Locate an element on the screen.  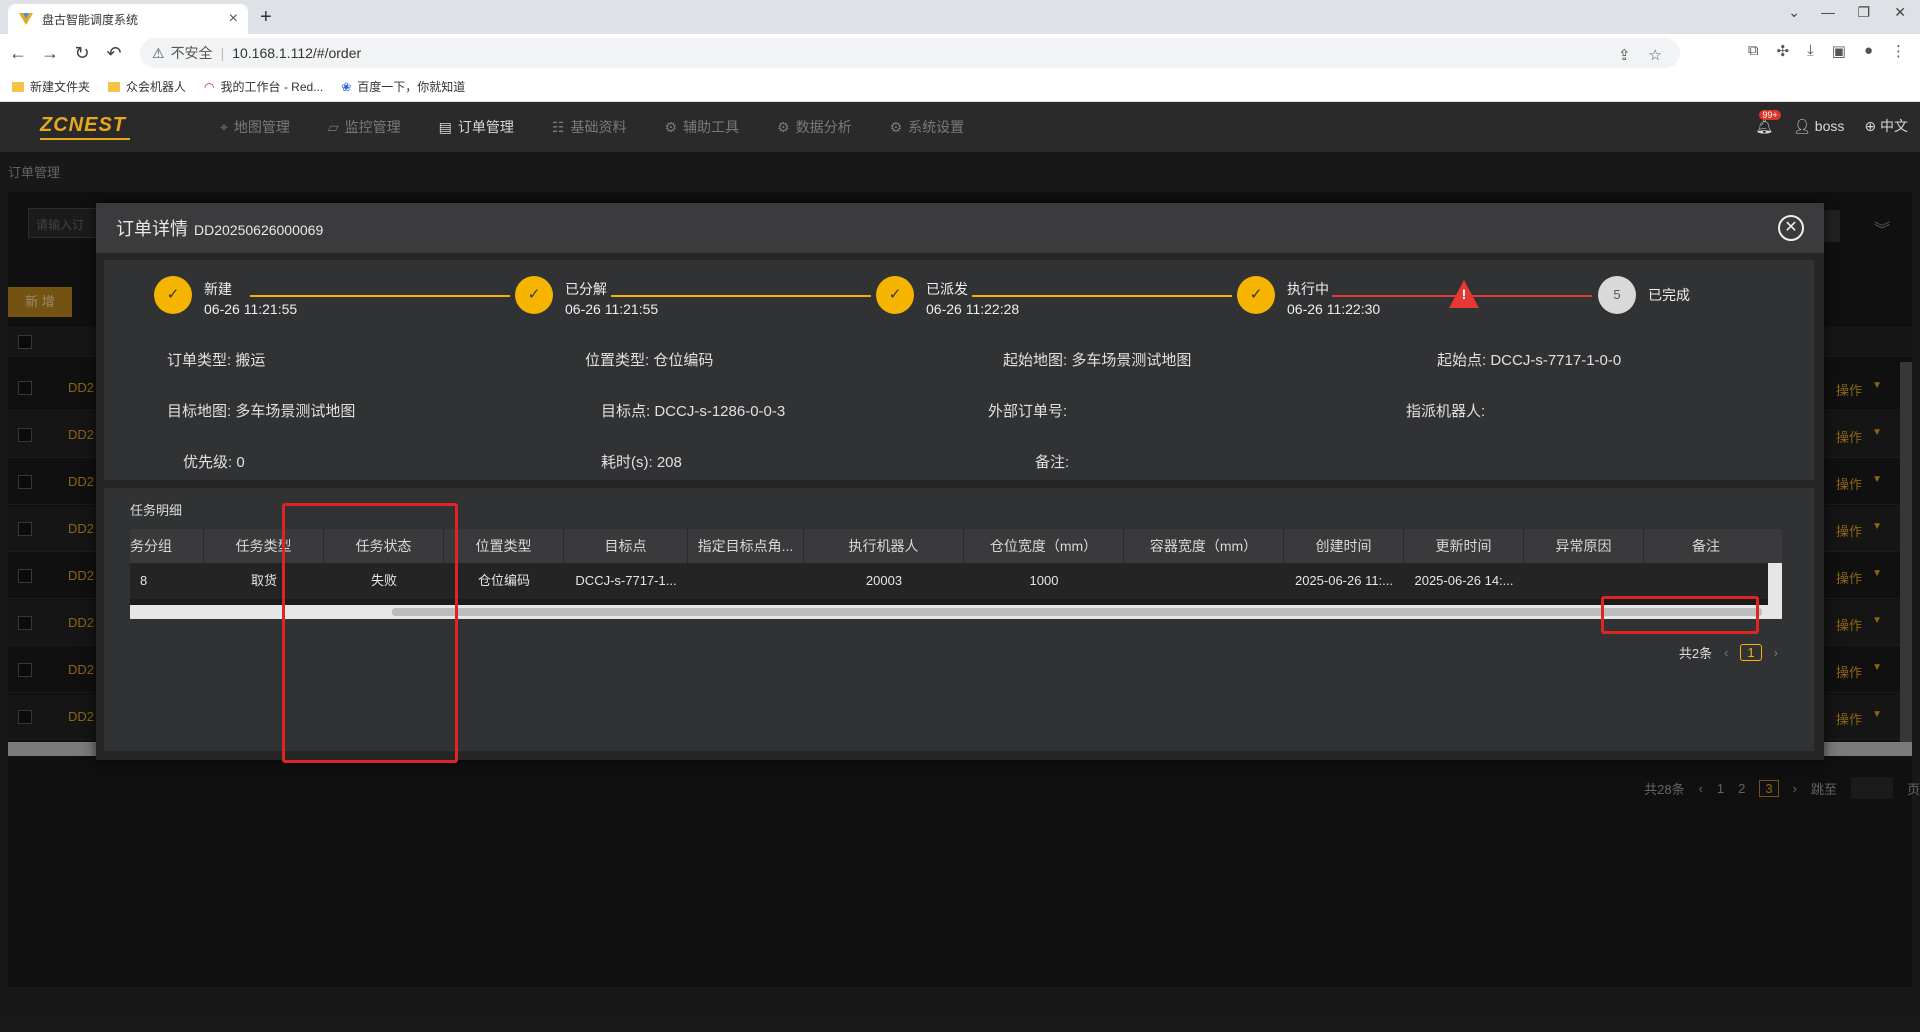
bookmark-item: ❀ 百度一下，你就知道 is located at coordinates (403, 86).